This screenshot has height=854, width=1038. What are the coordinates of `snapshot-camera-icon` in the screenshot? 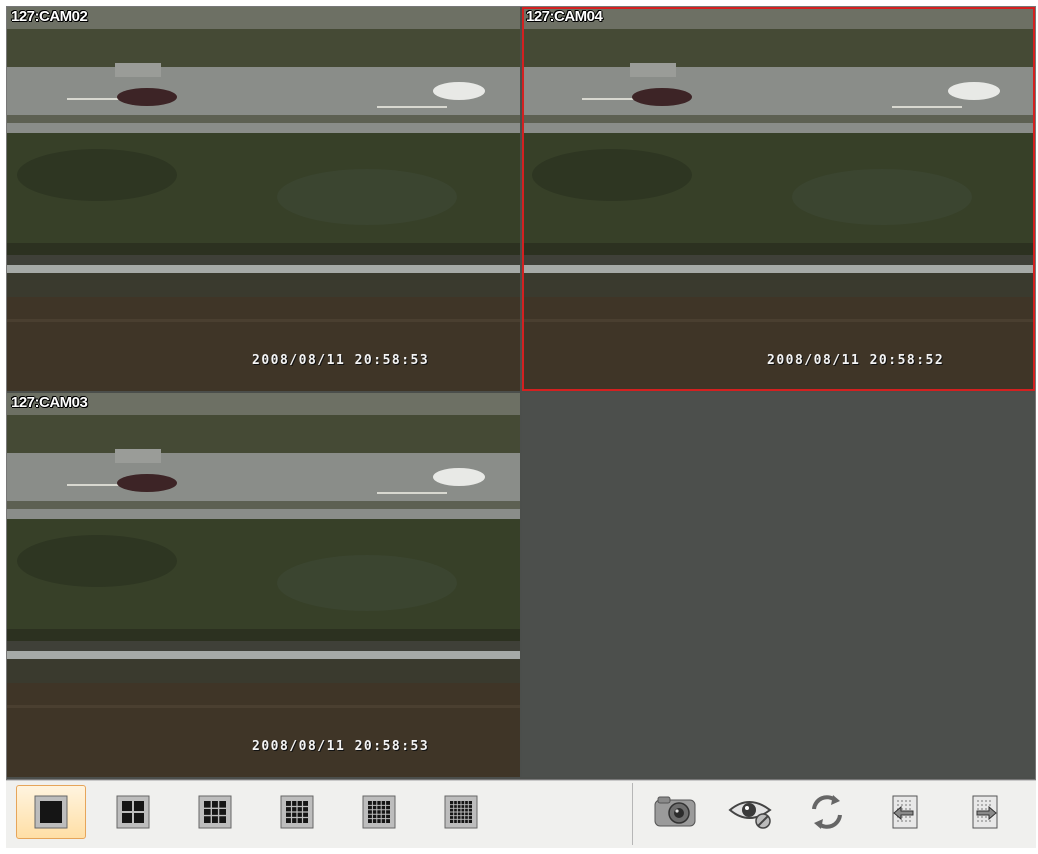 It's located at (675, 811).